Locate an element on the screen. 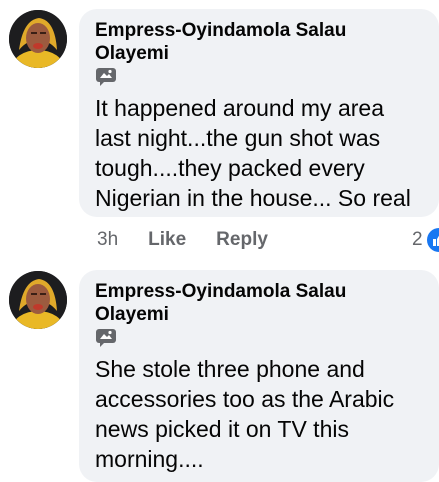 The height and width of the screenshot is (482, 439). reaction-count: 2 is located at coordinates (417, 239).